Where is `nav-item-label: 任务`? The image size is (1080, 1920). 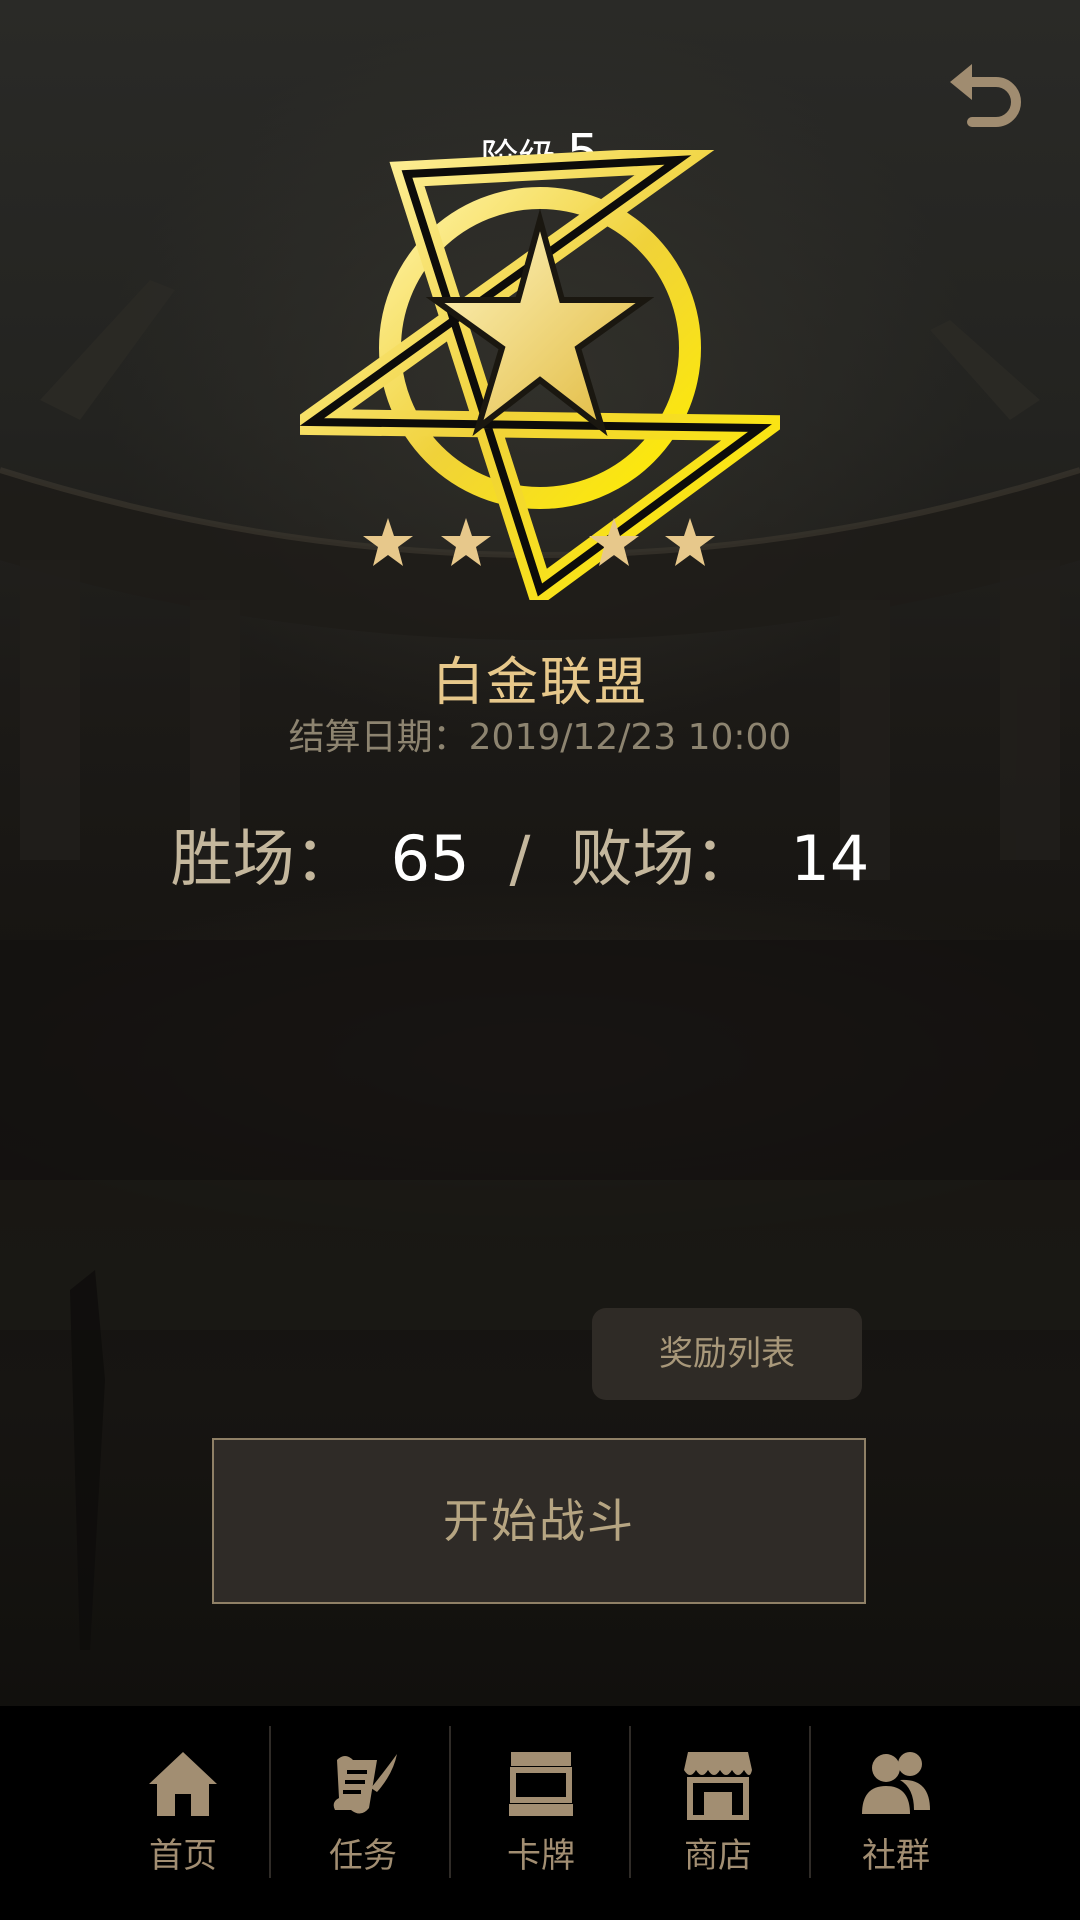
nav-item-label: 任务 is located at coordinates (363, 1856).